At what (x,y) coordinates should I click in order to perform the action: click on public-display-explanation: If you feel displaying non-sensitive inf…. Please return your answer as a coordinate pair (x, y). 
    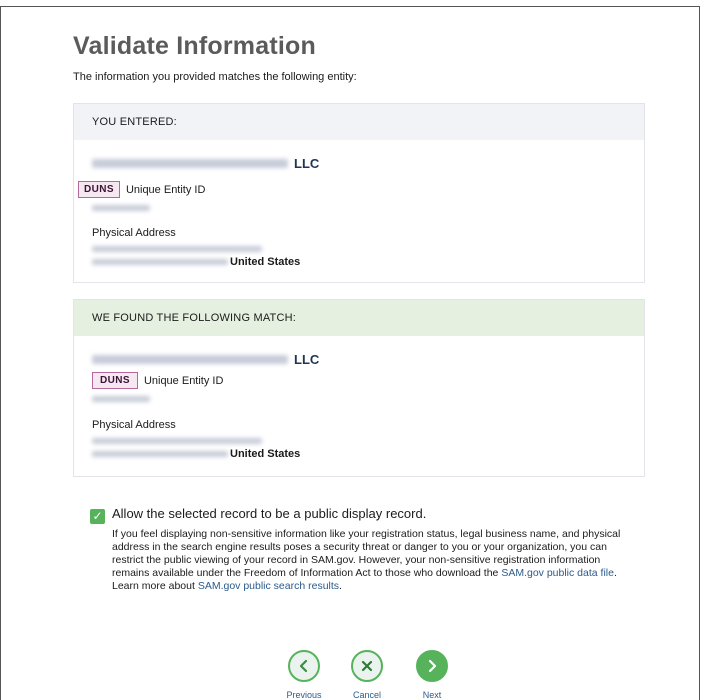
    Looking at the image, I should click on (368, 560).